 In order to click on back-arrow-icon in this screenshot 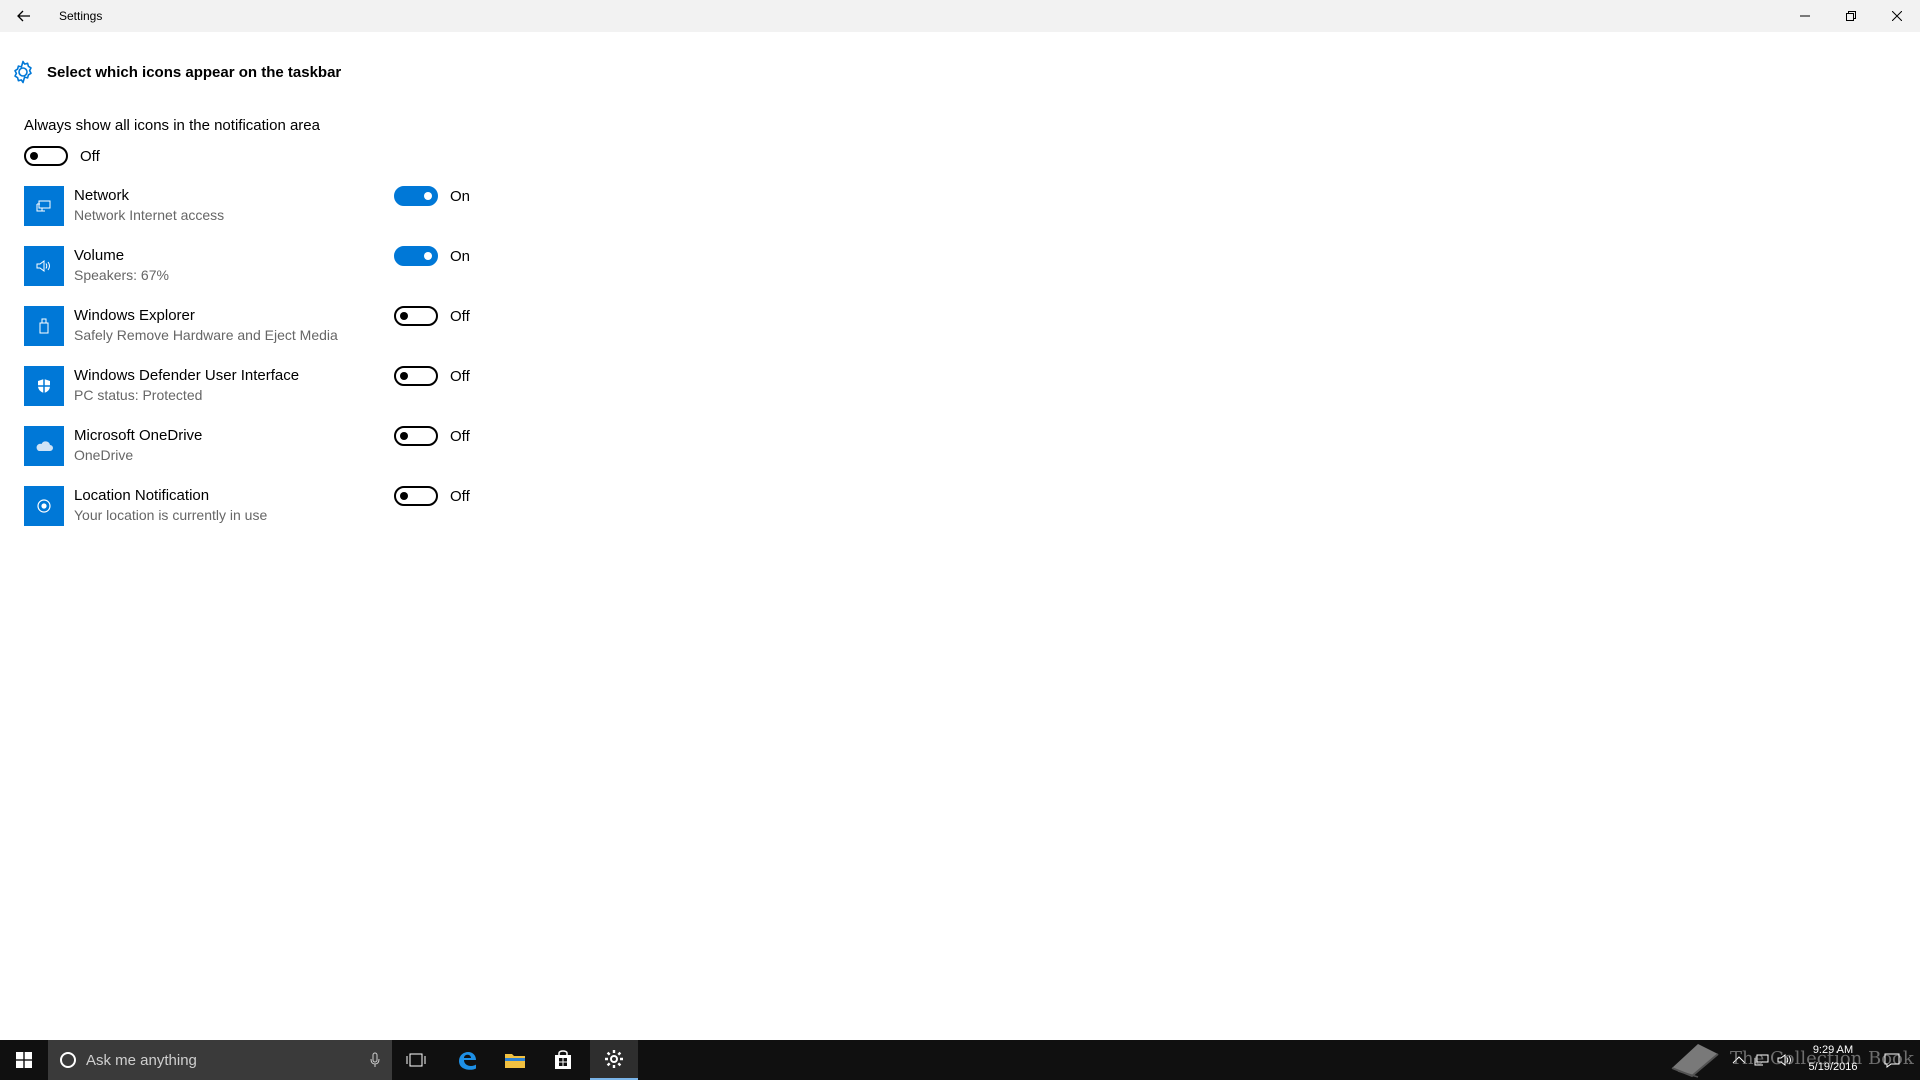, I will do `click(23, 16)`.